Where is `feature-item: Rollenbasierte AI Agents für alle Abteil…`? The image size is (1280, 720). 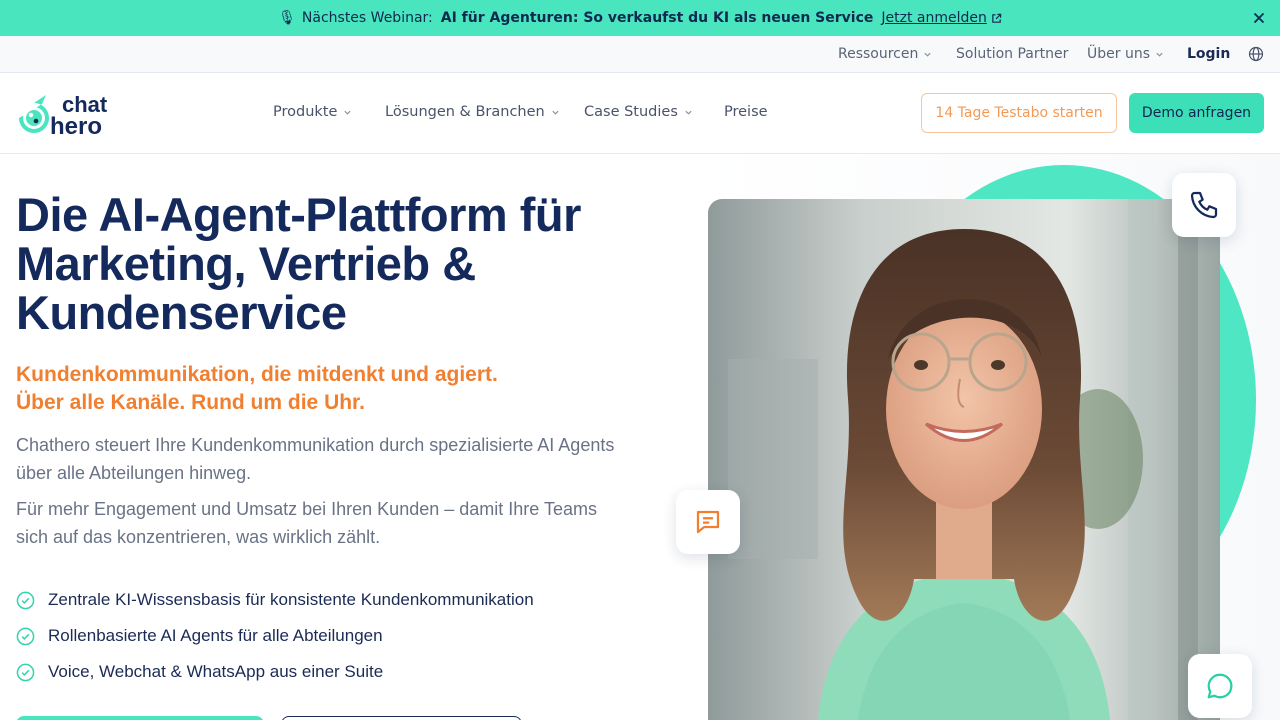 feature-item: Rollenbasierte AI Agents für alle Abteil… is located at coordinates (326, 636).